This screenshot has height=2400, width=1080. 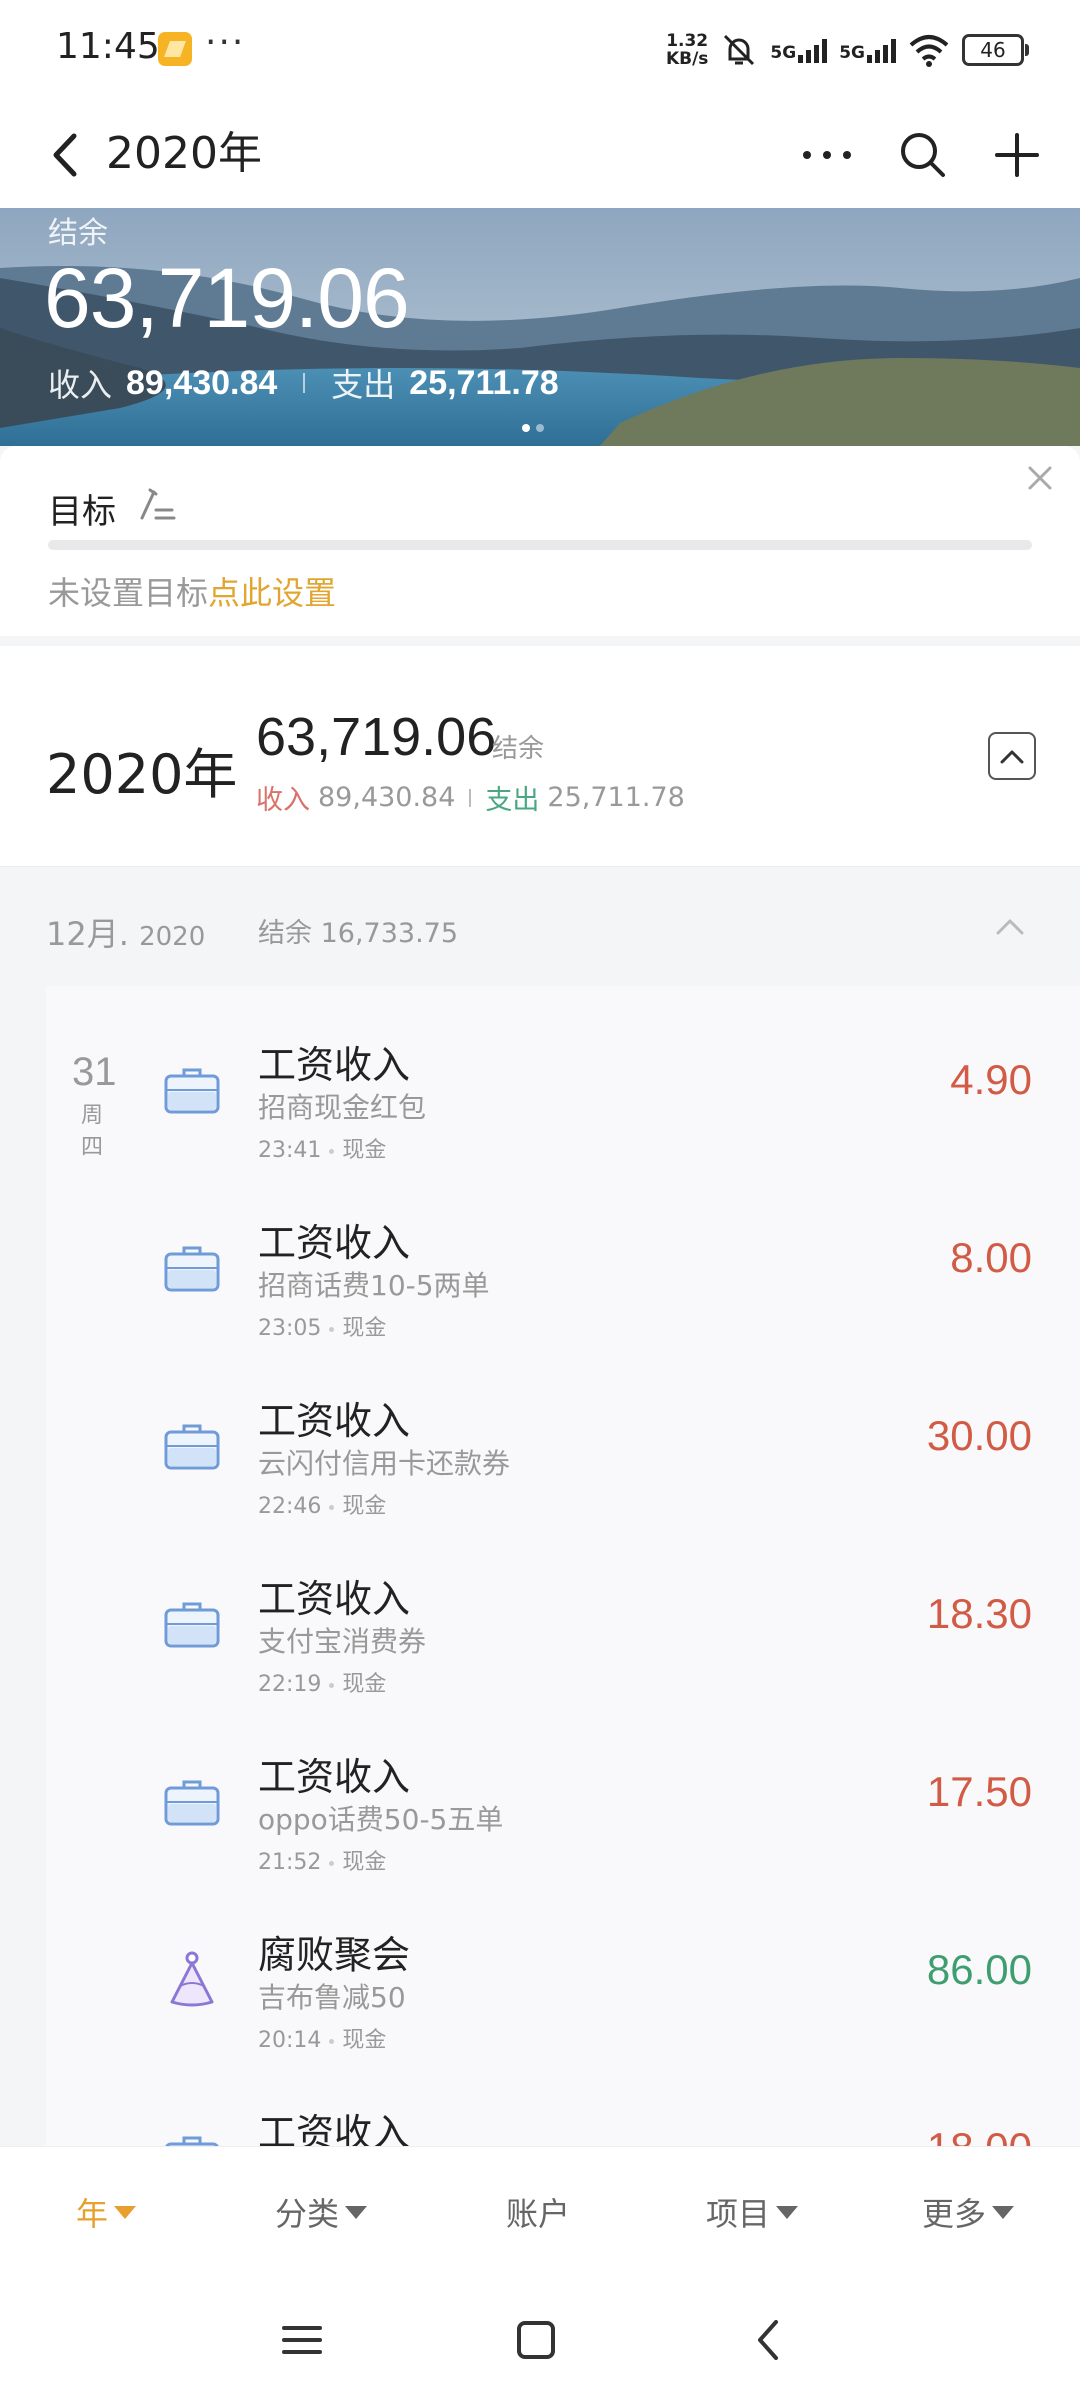 I want to click on transaction-note: 吉布鲁减50, so click(x=332, y=1997).